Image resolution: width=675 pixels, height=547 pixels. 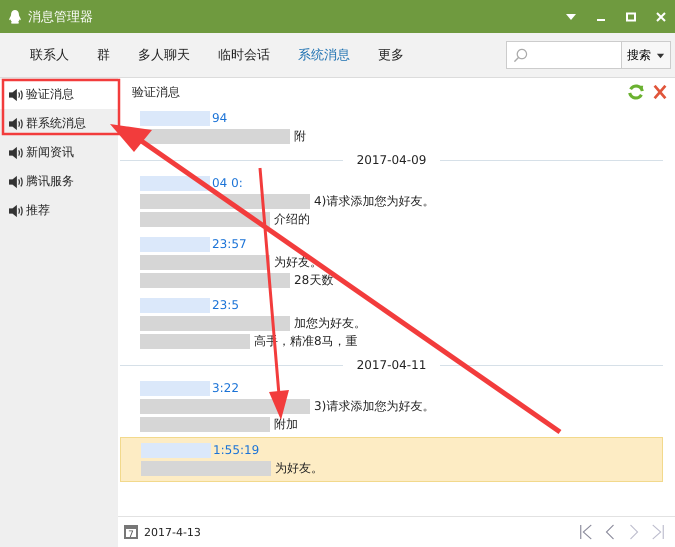 I want to click on message-time: 23:5, so click(x=225, y=305).